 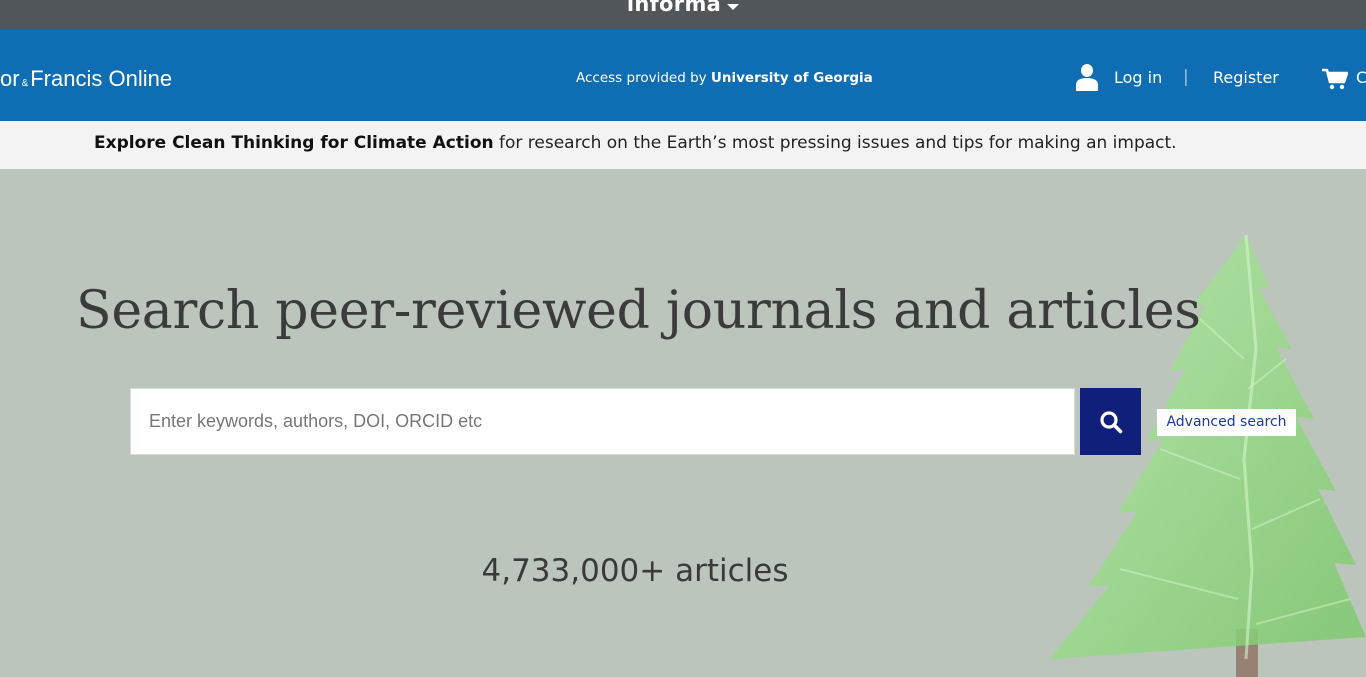 I want to click on search-input, so click(x=602, y=421).